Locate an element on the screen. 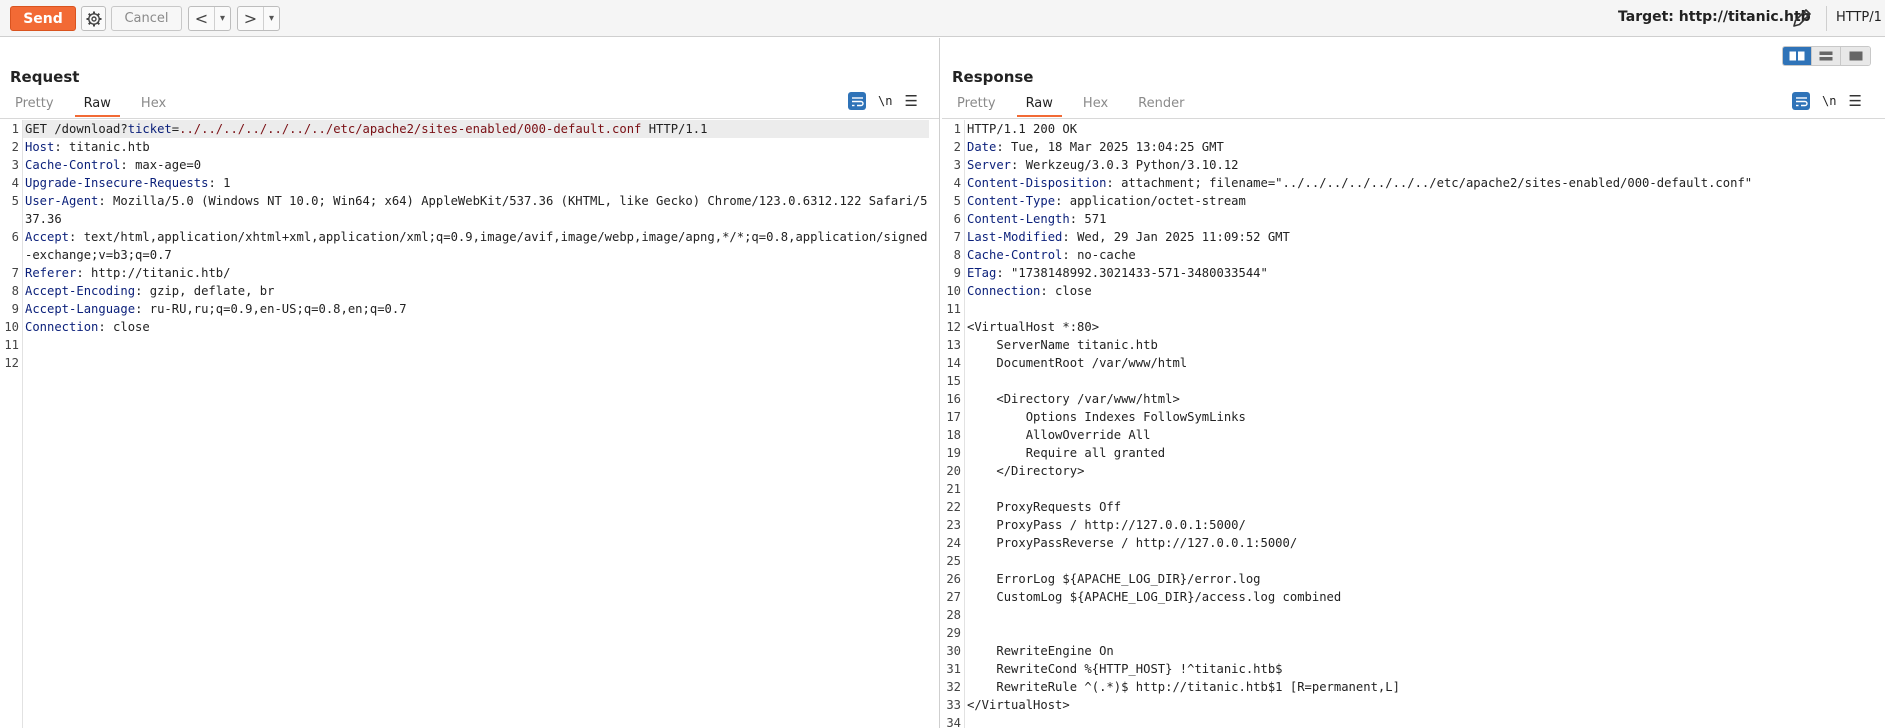 This screenshot has width=1885, height=728. line-number: 33 is located at coordinates (953, 705).